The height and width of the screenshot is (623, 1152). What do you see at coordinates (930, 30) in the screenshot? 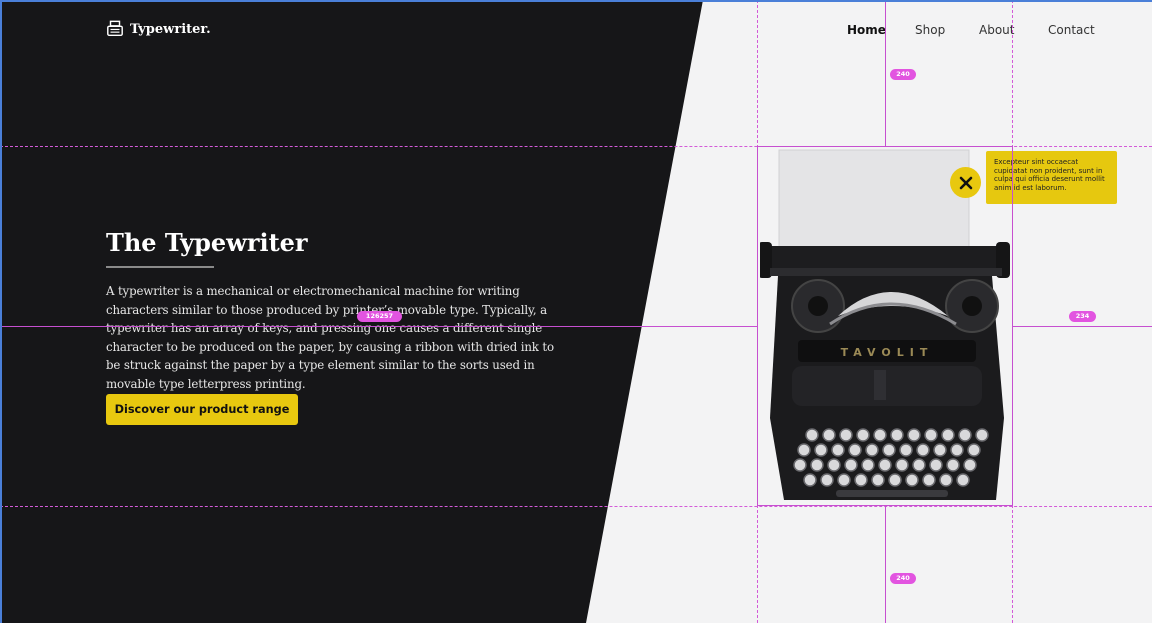
I see `nav-shop: Shop` at bounding box center [930, 30].